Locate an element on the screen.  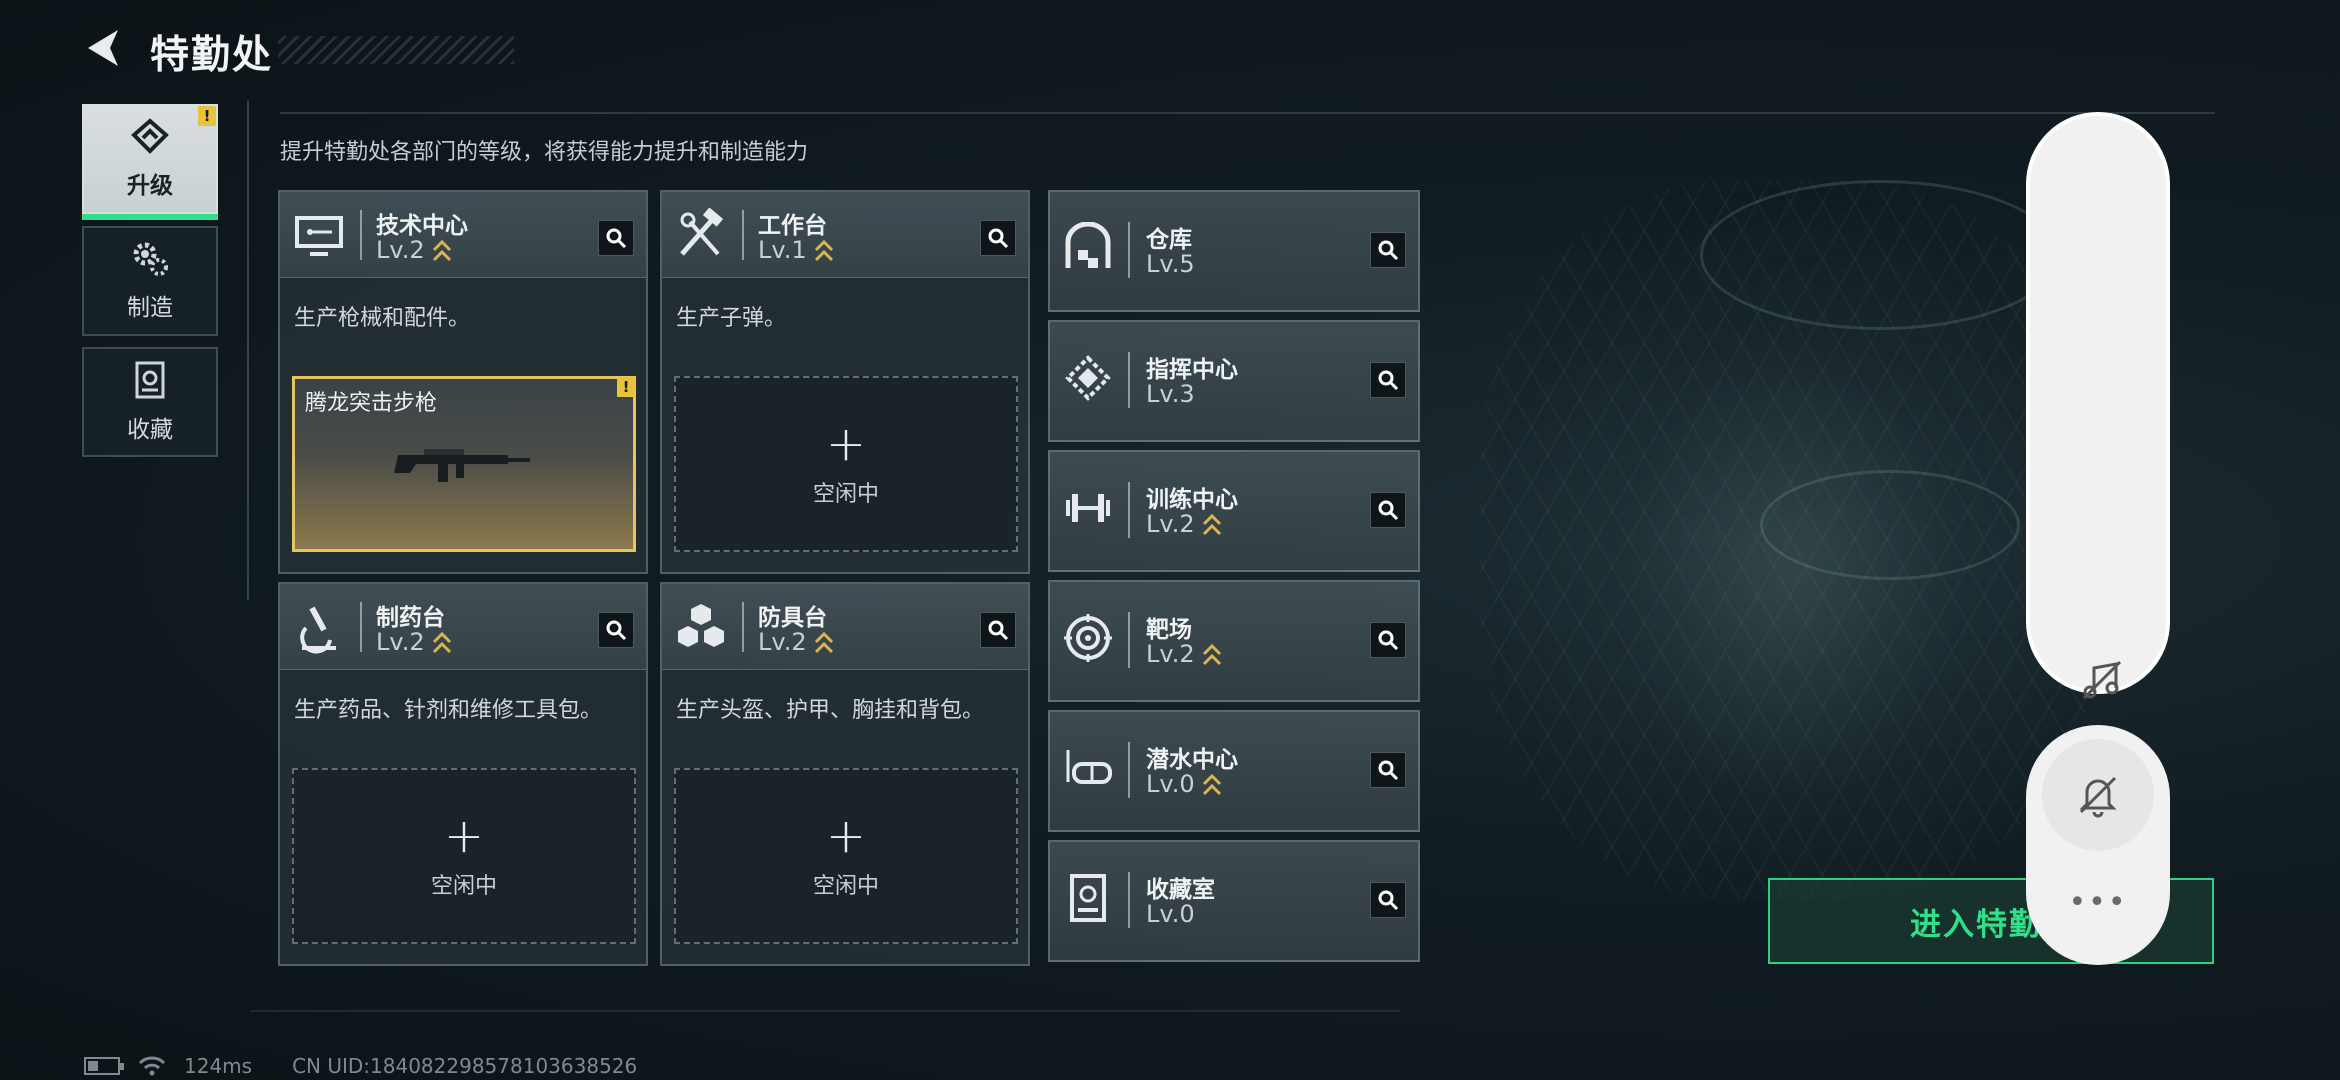
nav-tab-upgrade: 升级 ! is located at coordinates (150, 162).